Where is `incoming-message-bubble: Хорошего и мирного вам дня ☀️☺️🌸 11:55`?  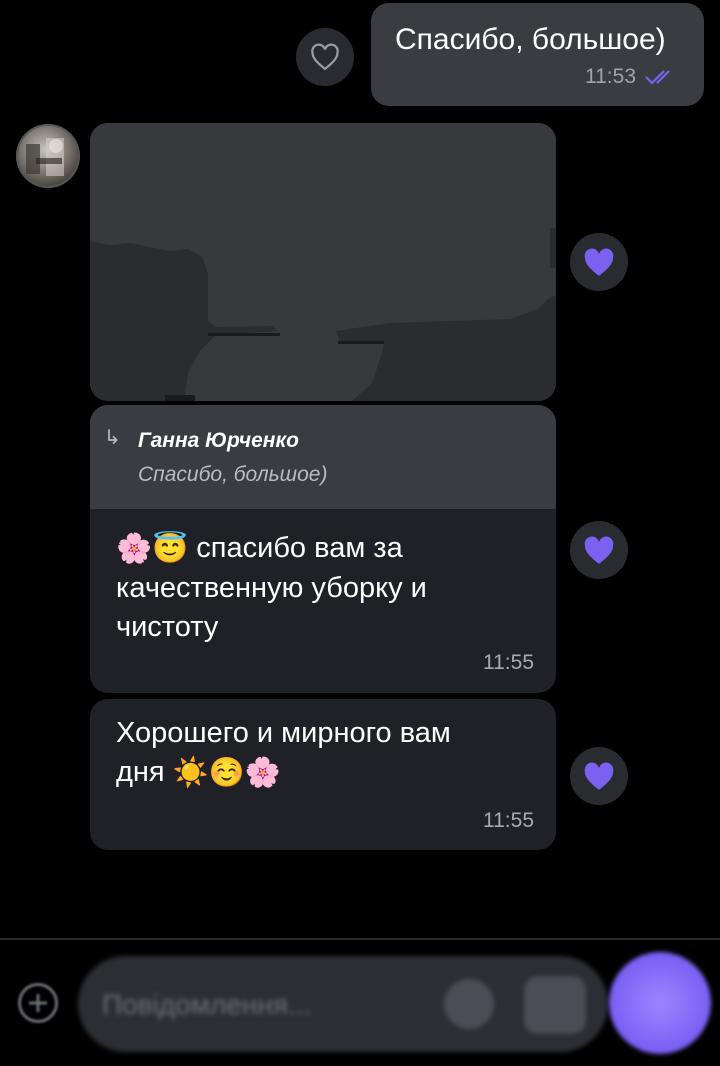 incoming-message-bubble: Хорошего и мирного вам дня ☀️☺️🌸 11:55 is located at coordinates (323, 774).